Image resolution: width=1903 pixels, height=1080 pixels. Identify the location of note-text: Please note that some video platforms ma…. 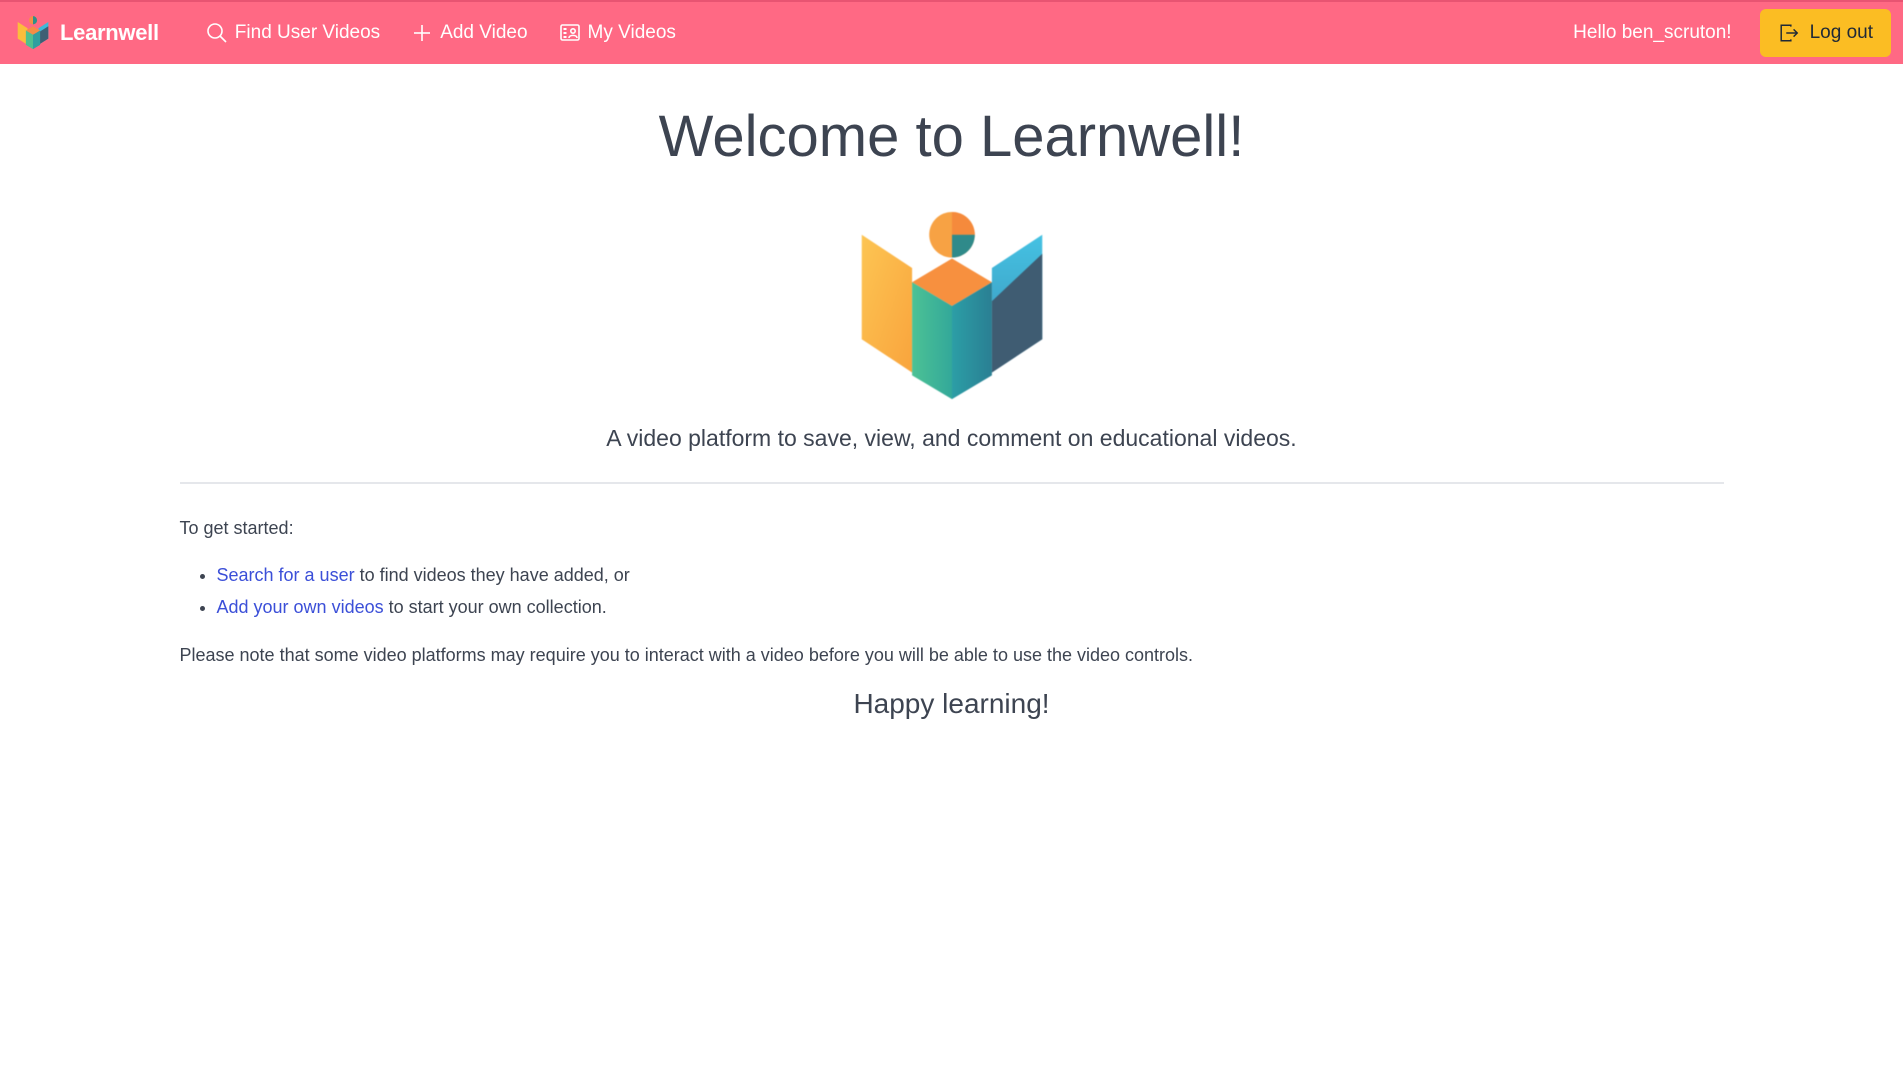
(686, 654).